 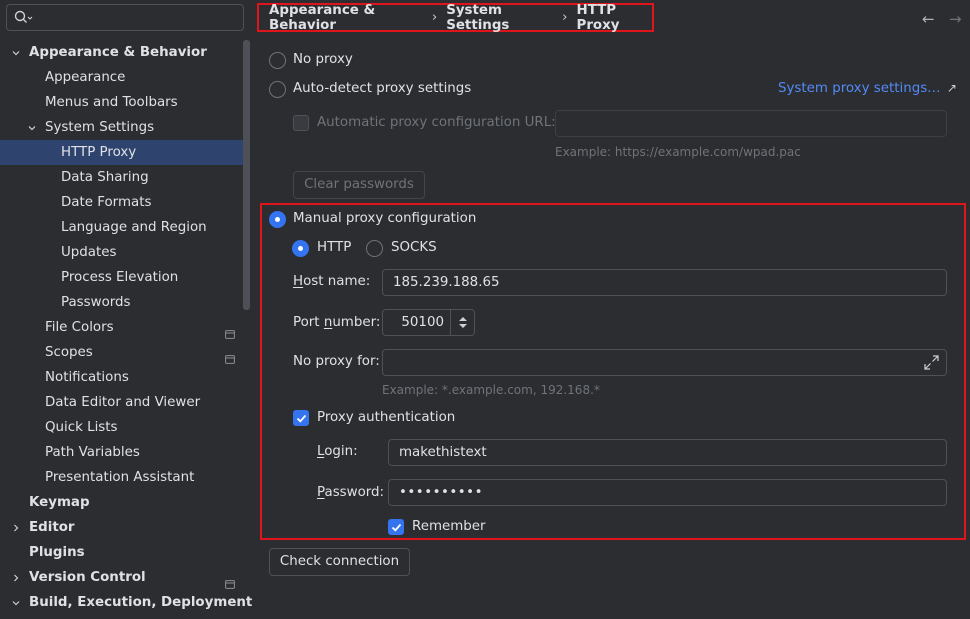 What do you see at coordinates (414, 247) in the screenshot?
I see `socks-label: SOCKS` at bounding box center [414, 247].